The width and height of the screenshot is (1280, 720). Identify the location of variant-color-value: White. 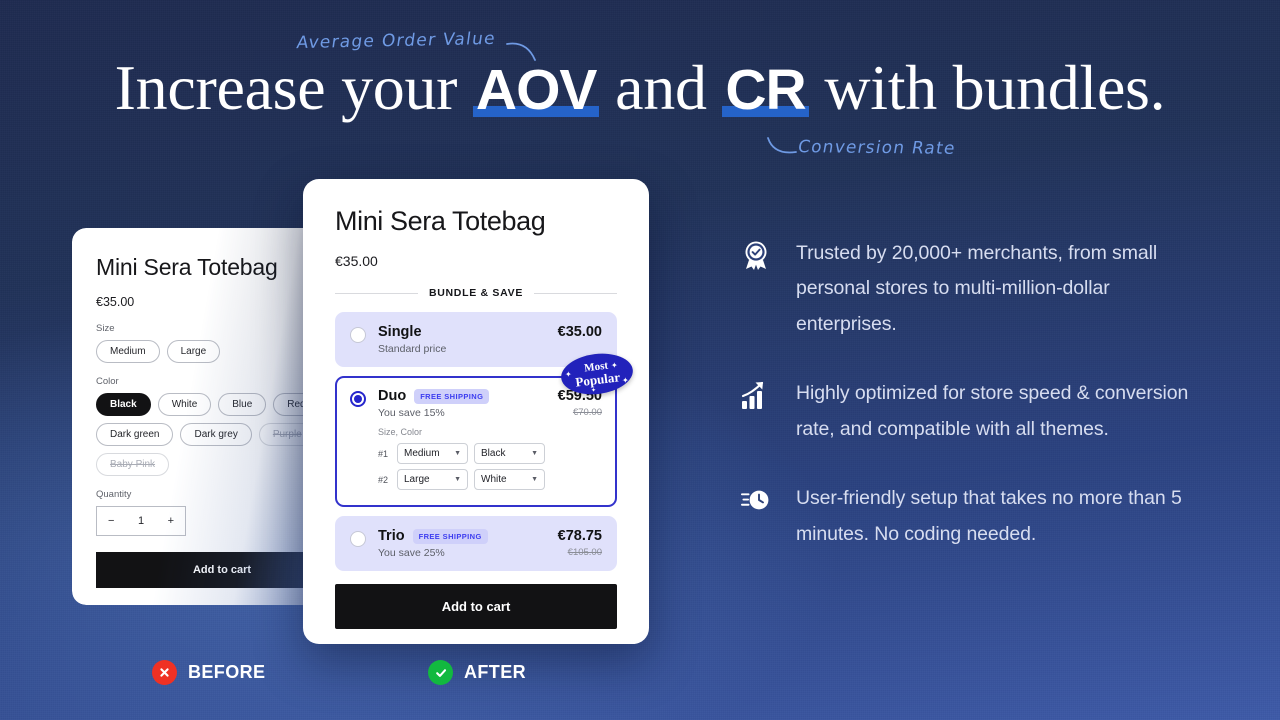
(494, 479).